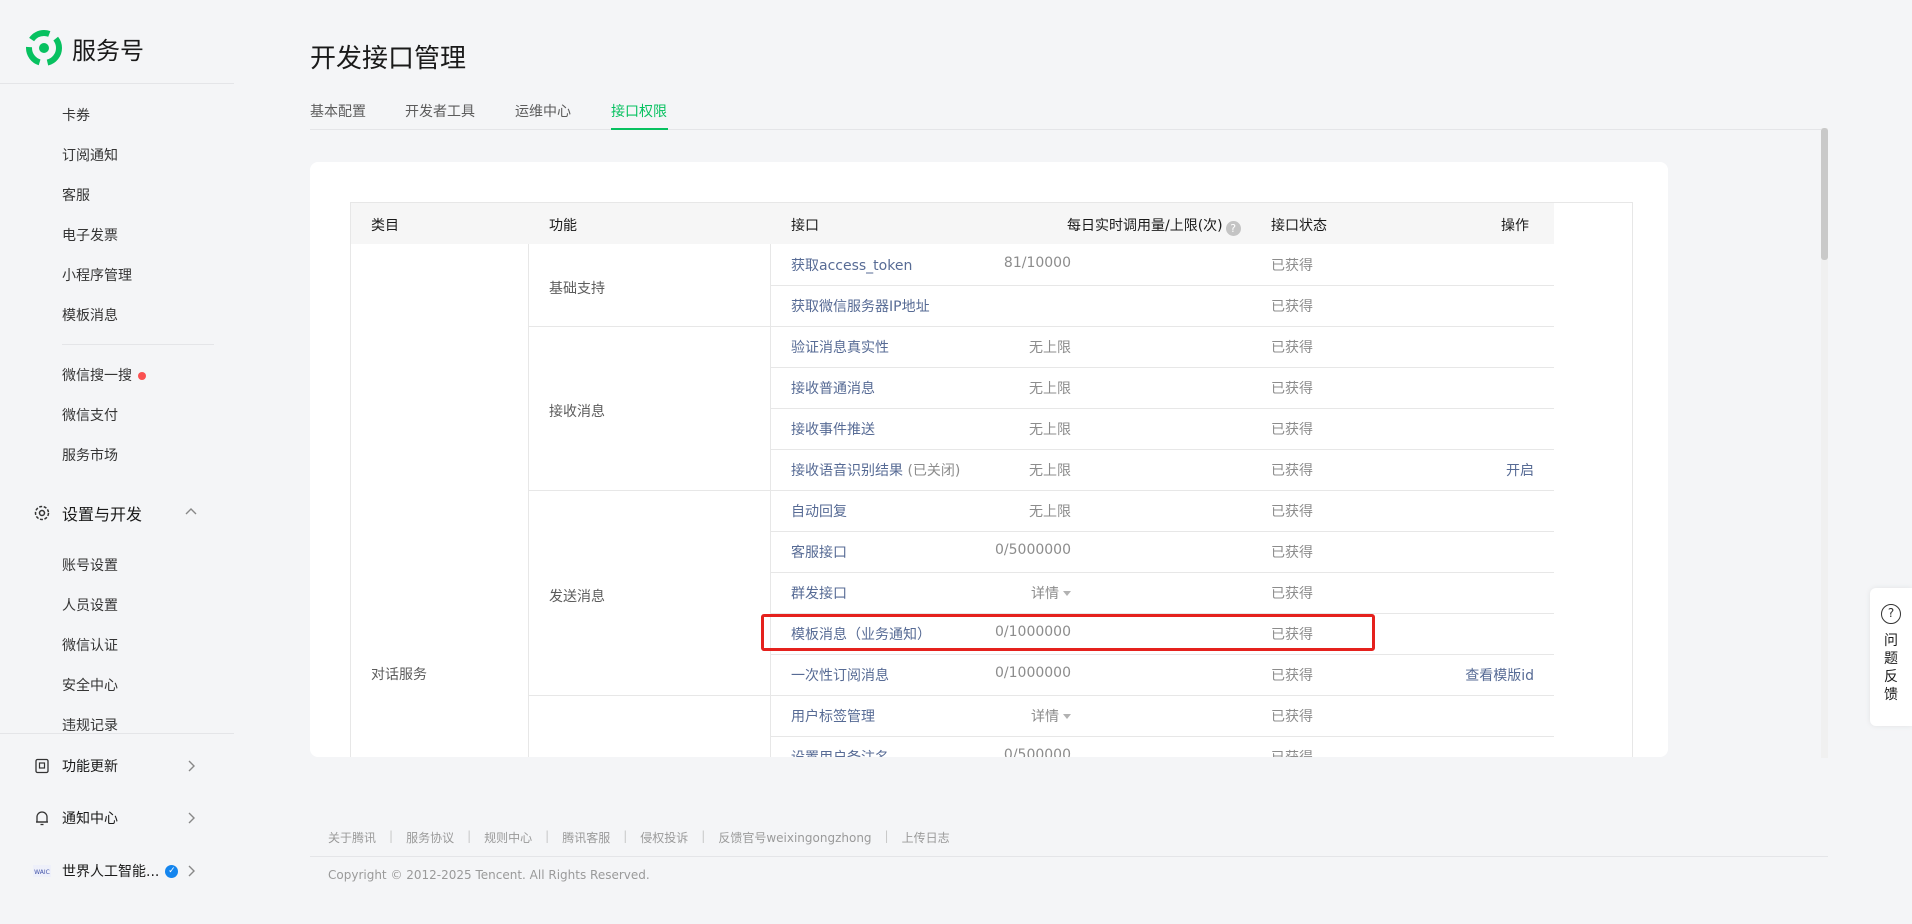  What do you see at coordinates (819, 552) in the screenshot?
I see `api-link-customer-service: 客服接口` at bounding box center [819, 552].